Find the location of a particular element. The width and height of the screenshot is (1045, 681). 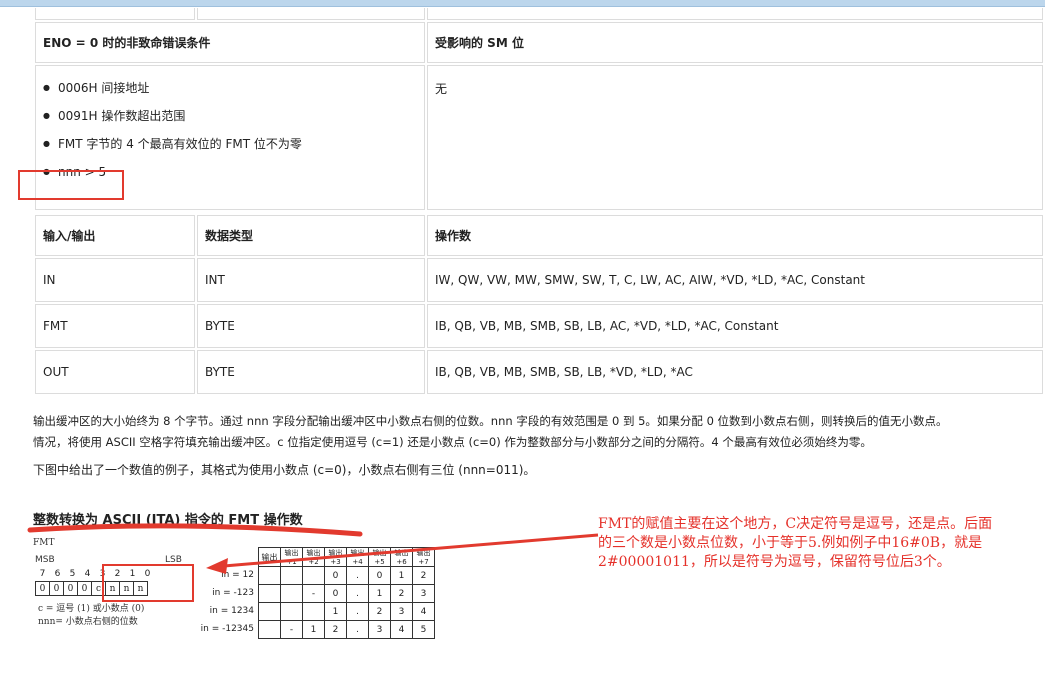

underline-stroke is located at coordinates (195, 530).